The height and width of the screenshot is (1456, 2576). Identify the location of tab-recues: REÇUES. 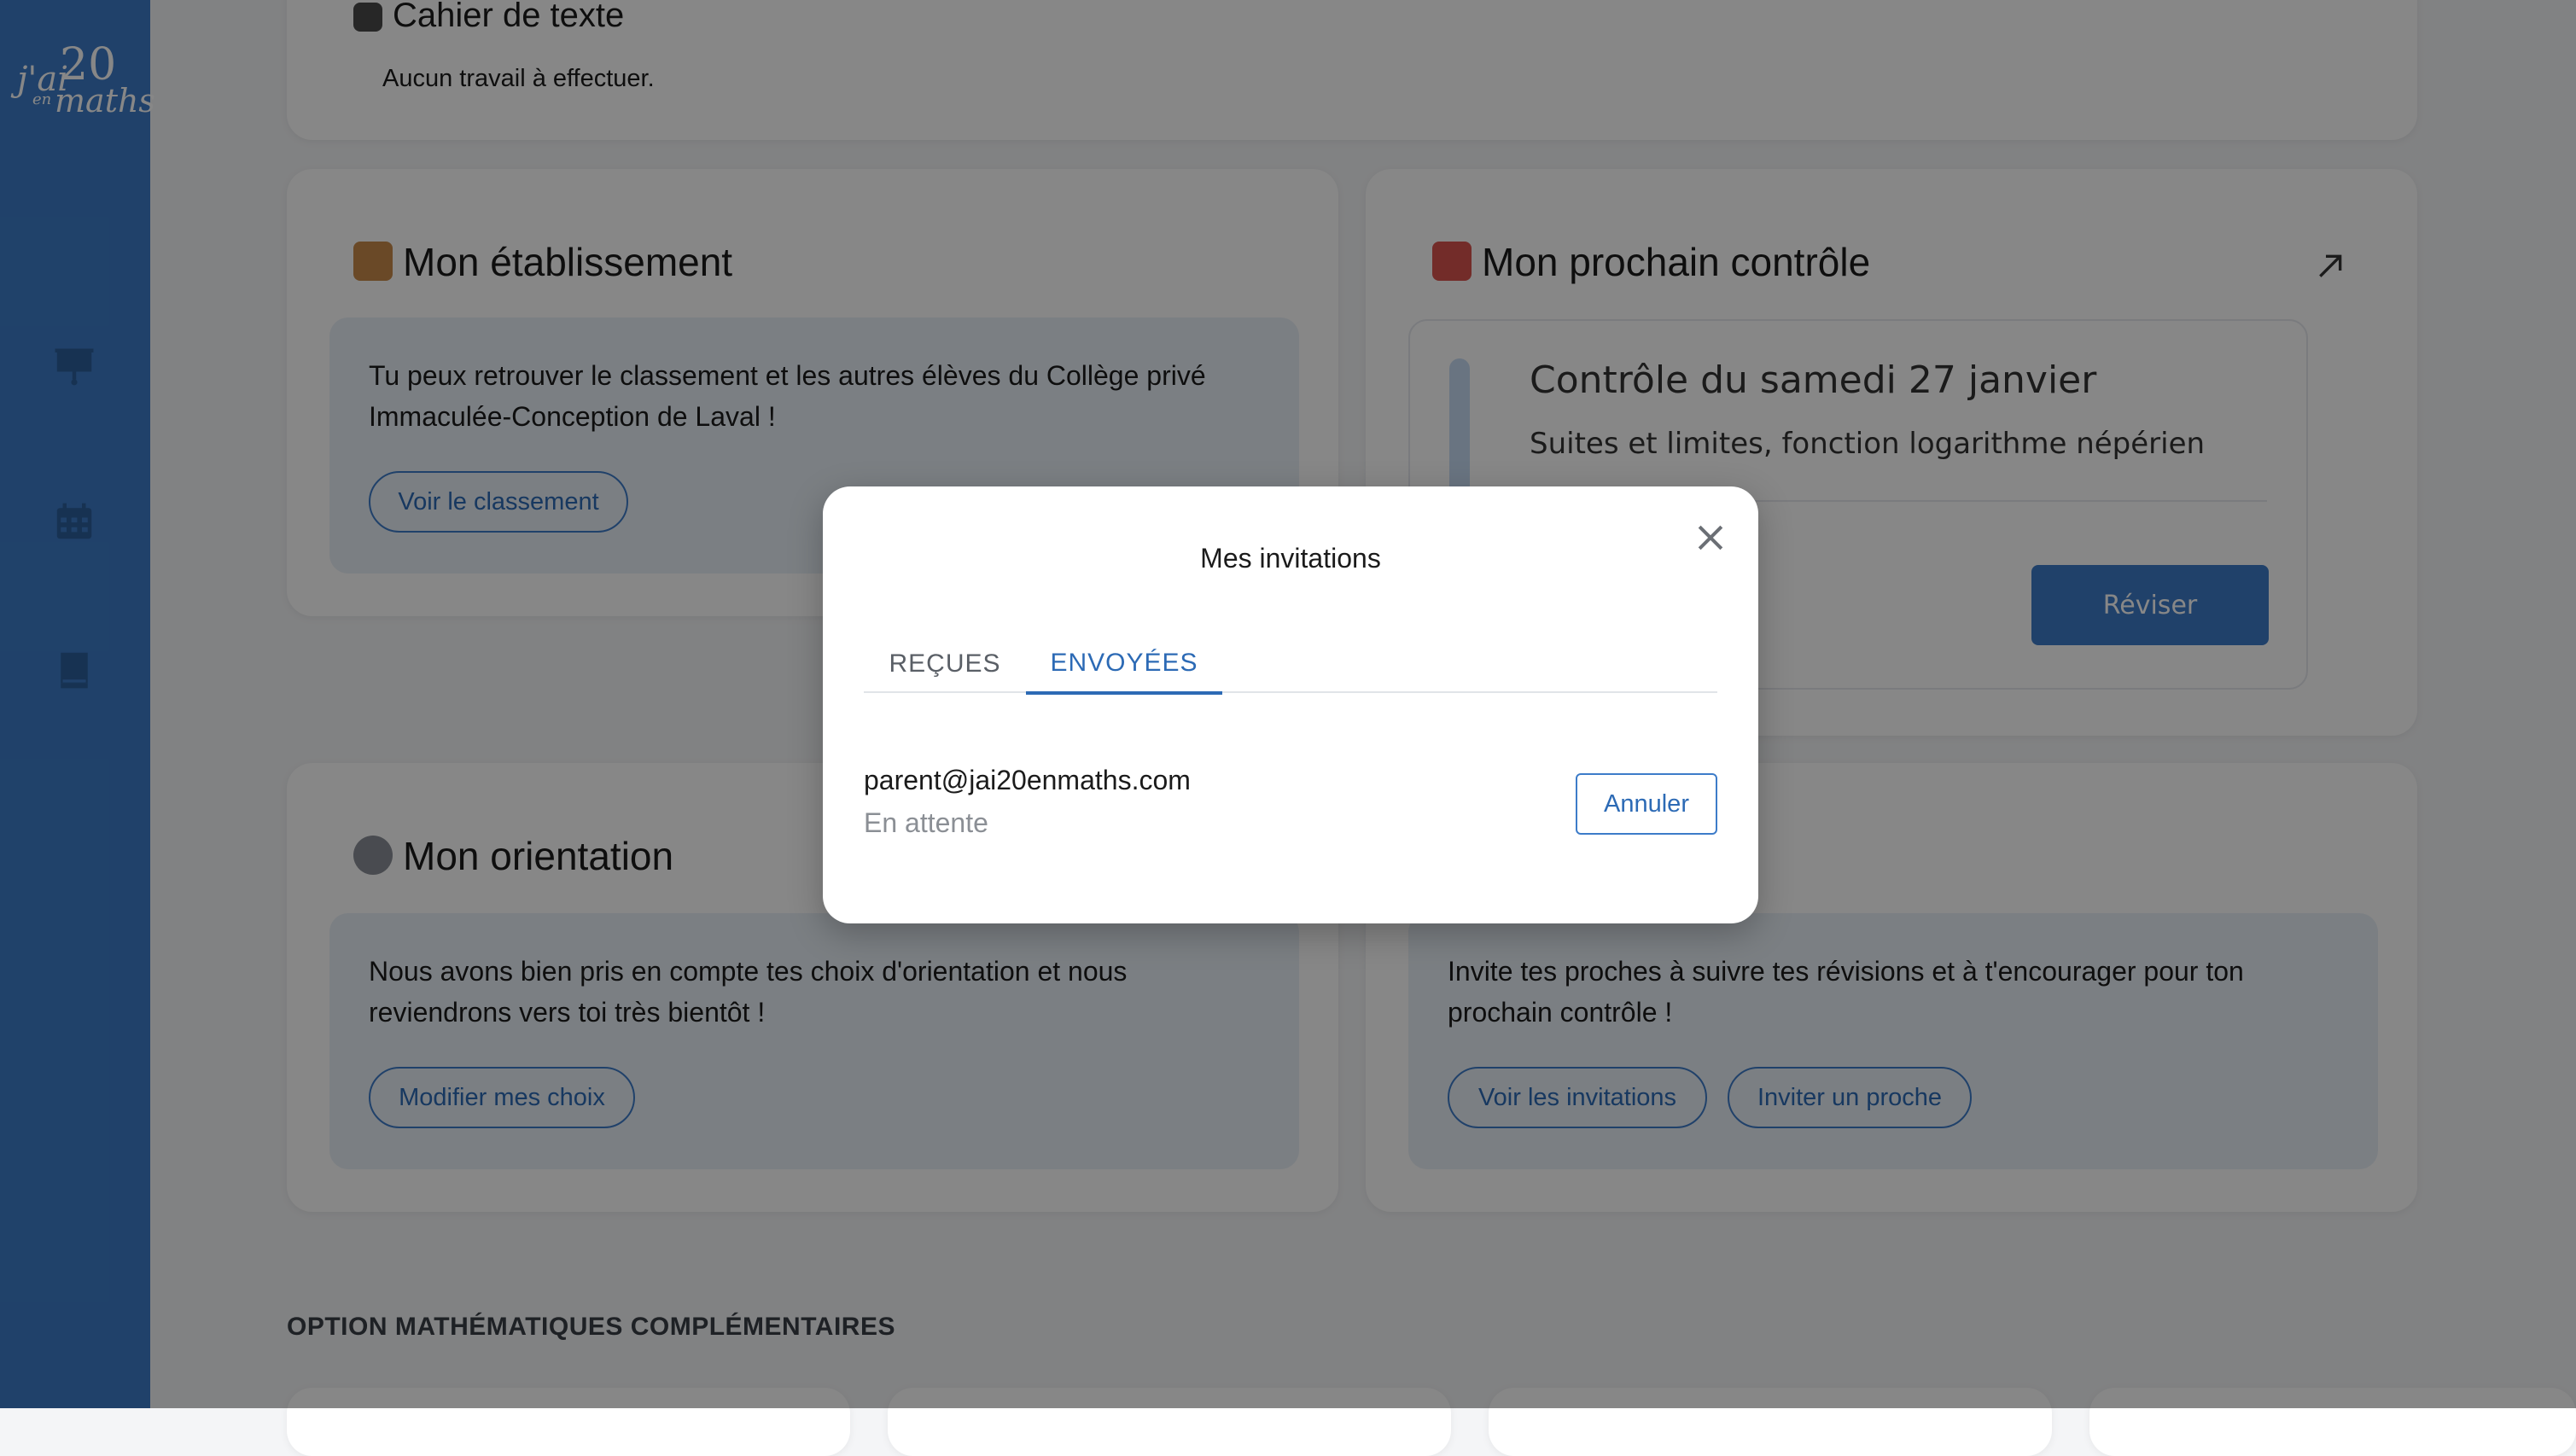
(945, 664).